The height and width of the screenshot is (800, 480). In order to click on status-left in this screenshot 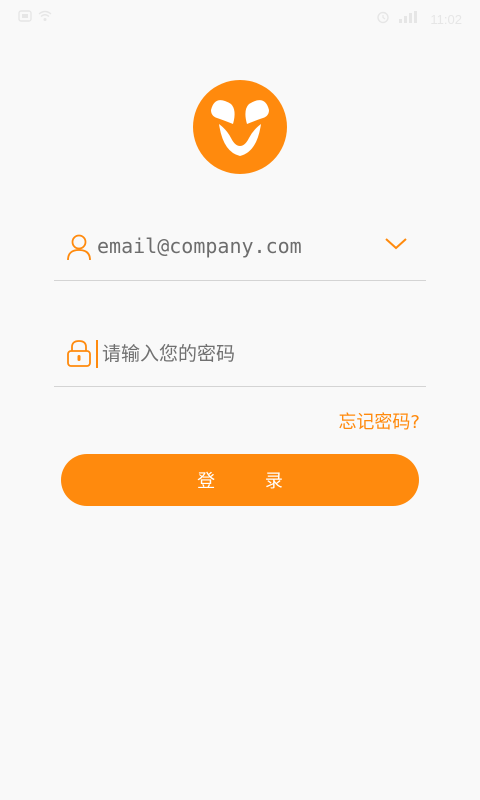, I will do `click(35, 18)`.